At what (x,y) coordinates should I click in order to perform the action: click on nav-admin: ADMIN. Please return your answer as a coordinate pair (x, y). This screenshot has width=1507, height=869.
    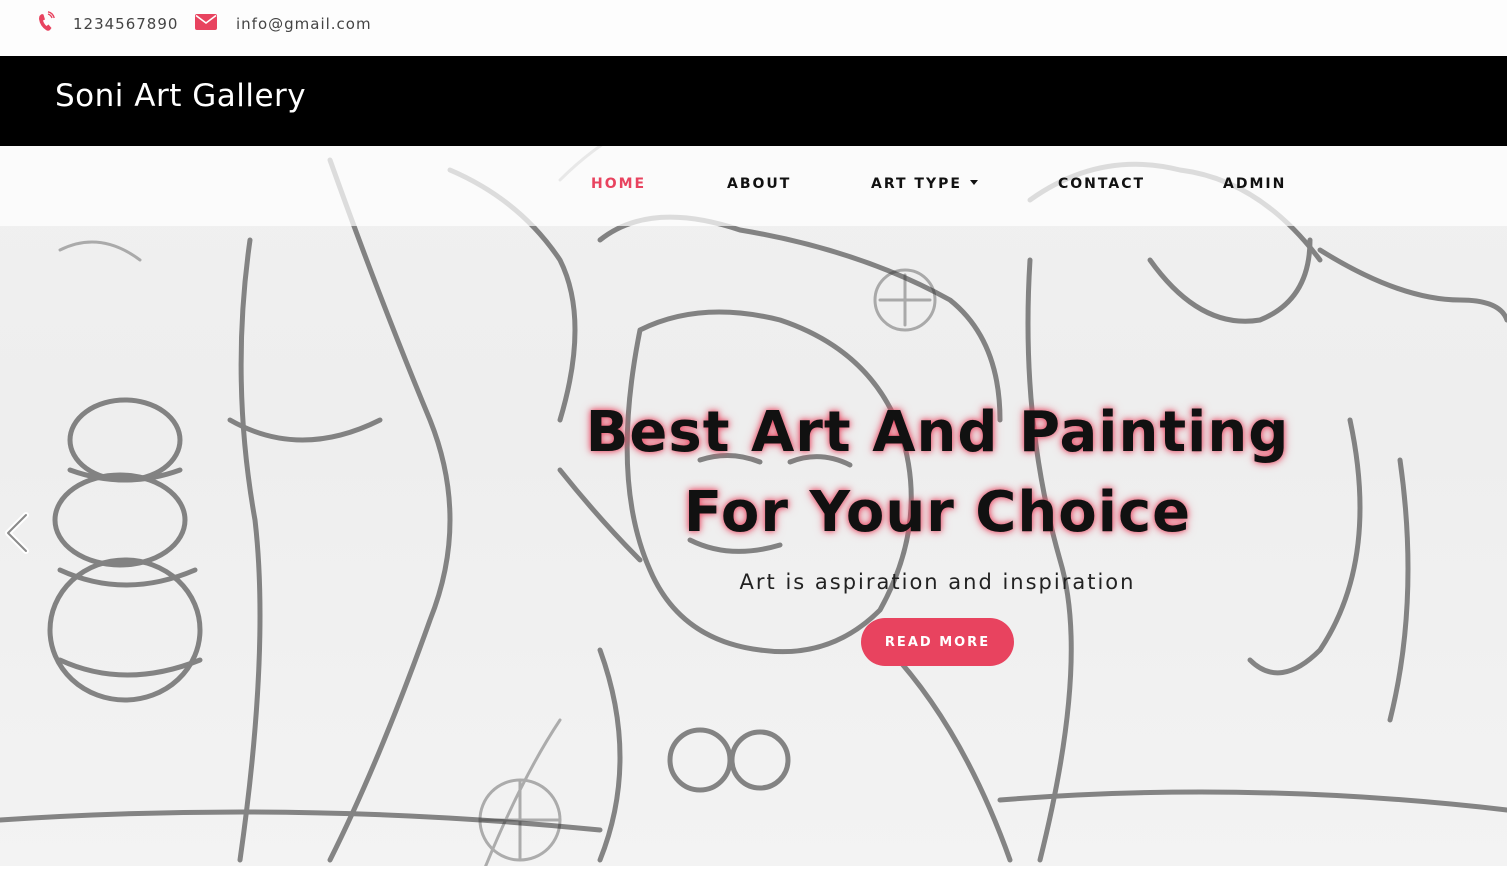
    Looking at the image, I should click on (1254, 184).